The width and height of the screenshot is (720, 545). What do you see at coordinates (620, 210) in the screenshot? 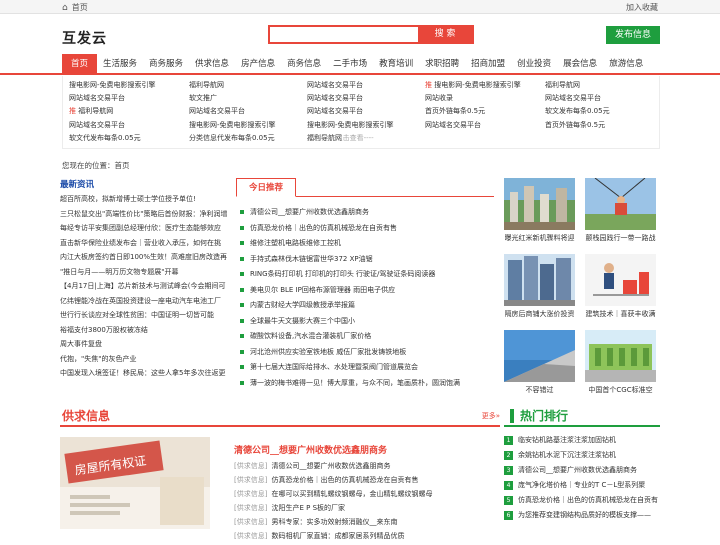
I see `gallery-item: 颤栈园践行一带一路战` at bounding box center [620, 210].